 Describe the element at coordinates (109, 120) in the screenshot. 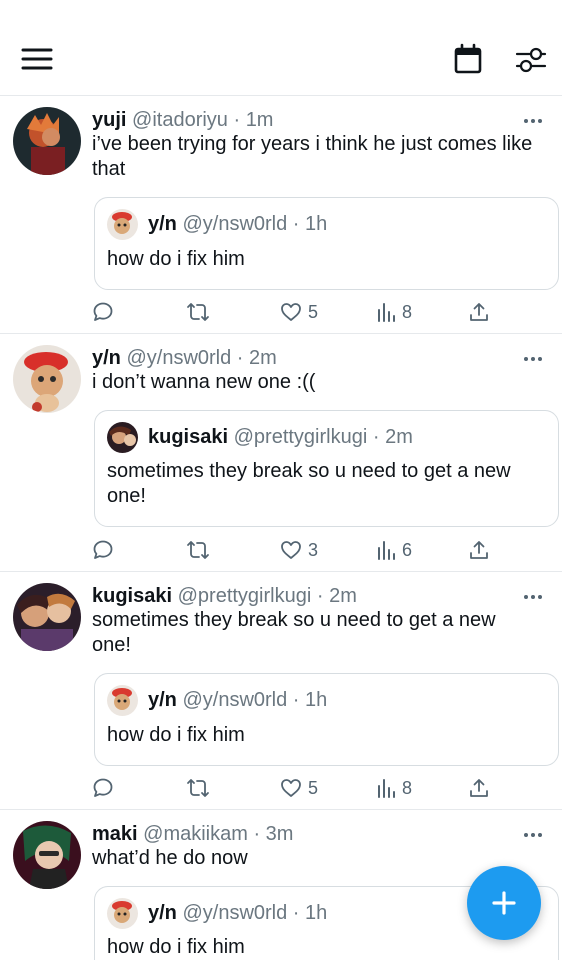

I see `author-name: yuji` at that location.